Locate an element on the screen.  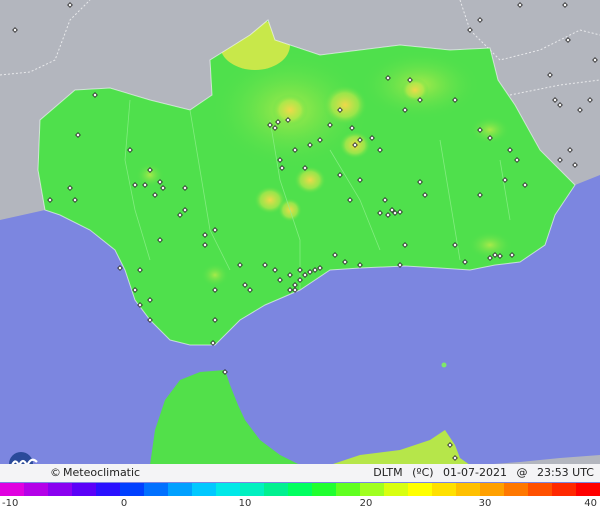
colorbar-tick: 40 is located at coordinates (590, 503).